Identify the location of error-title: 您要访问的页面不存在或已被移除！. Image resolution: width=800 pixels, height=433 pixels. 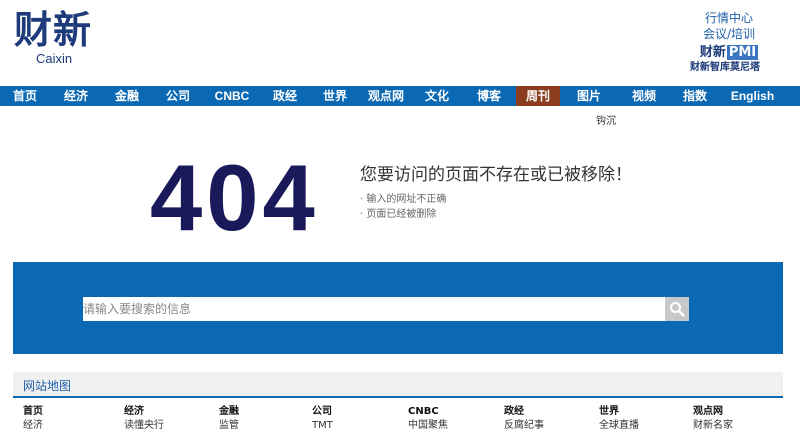
(496, 175).